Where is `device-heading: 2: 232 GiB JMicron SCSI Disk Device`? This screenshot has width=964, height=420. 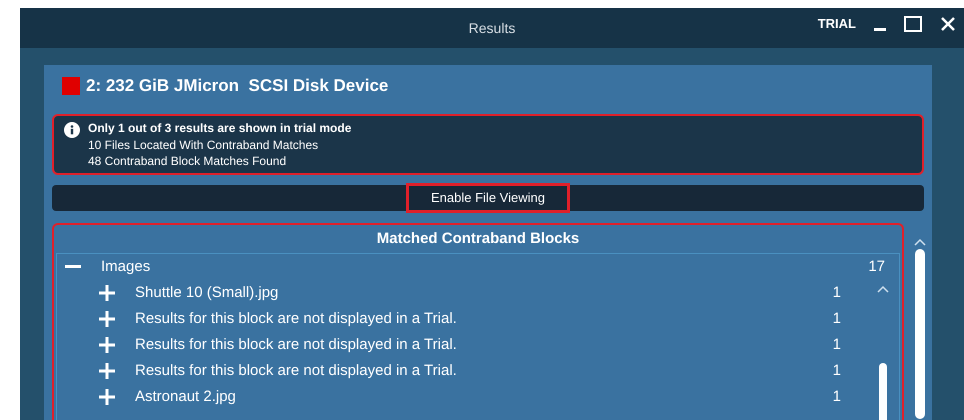 device-heading: 2: 232 GiB JMicron SCSI Disk Device is located at coordinates (237, 86).